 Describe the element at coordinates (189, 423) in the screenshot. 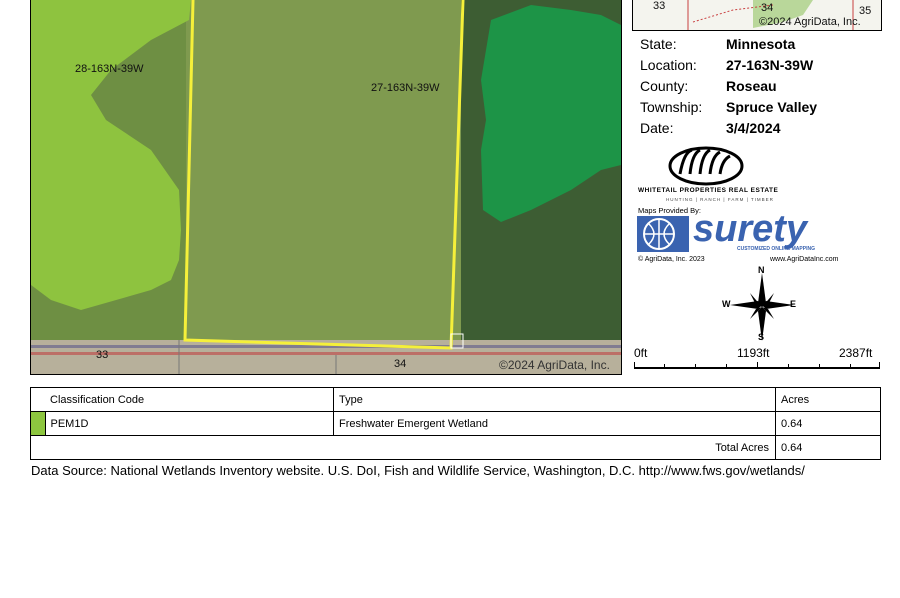

I see `legend-code: PEM1D` at that location.